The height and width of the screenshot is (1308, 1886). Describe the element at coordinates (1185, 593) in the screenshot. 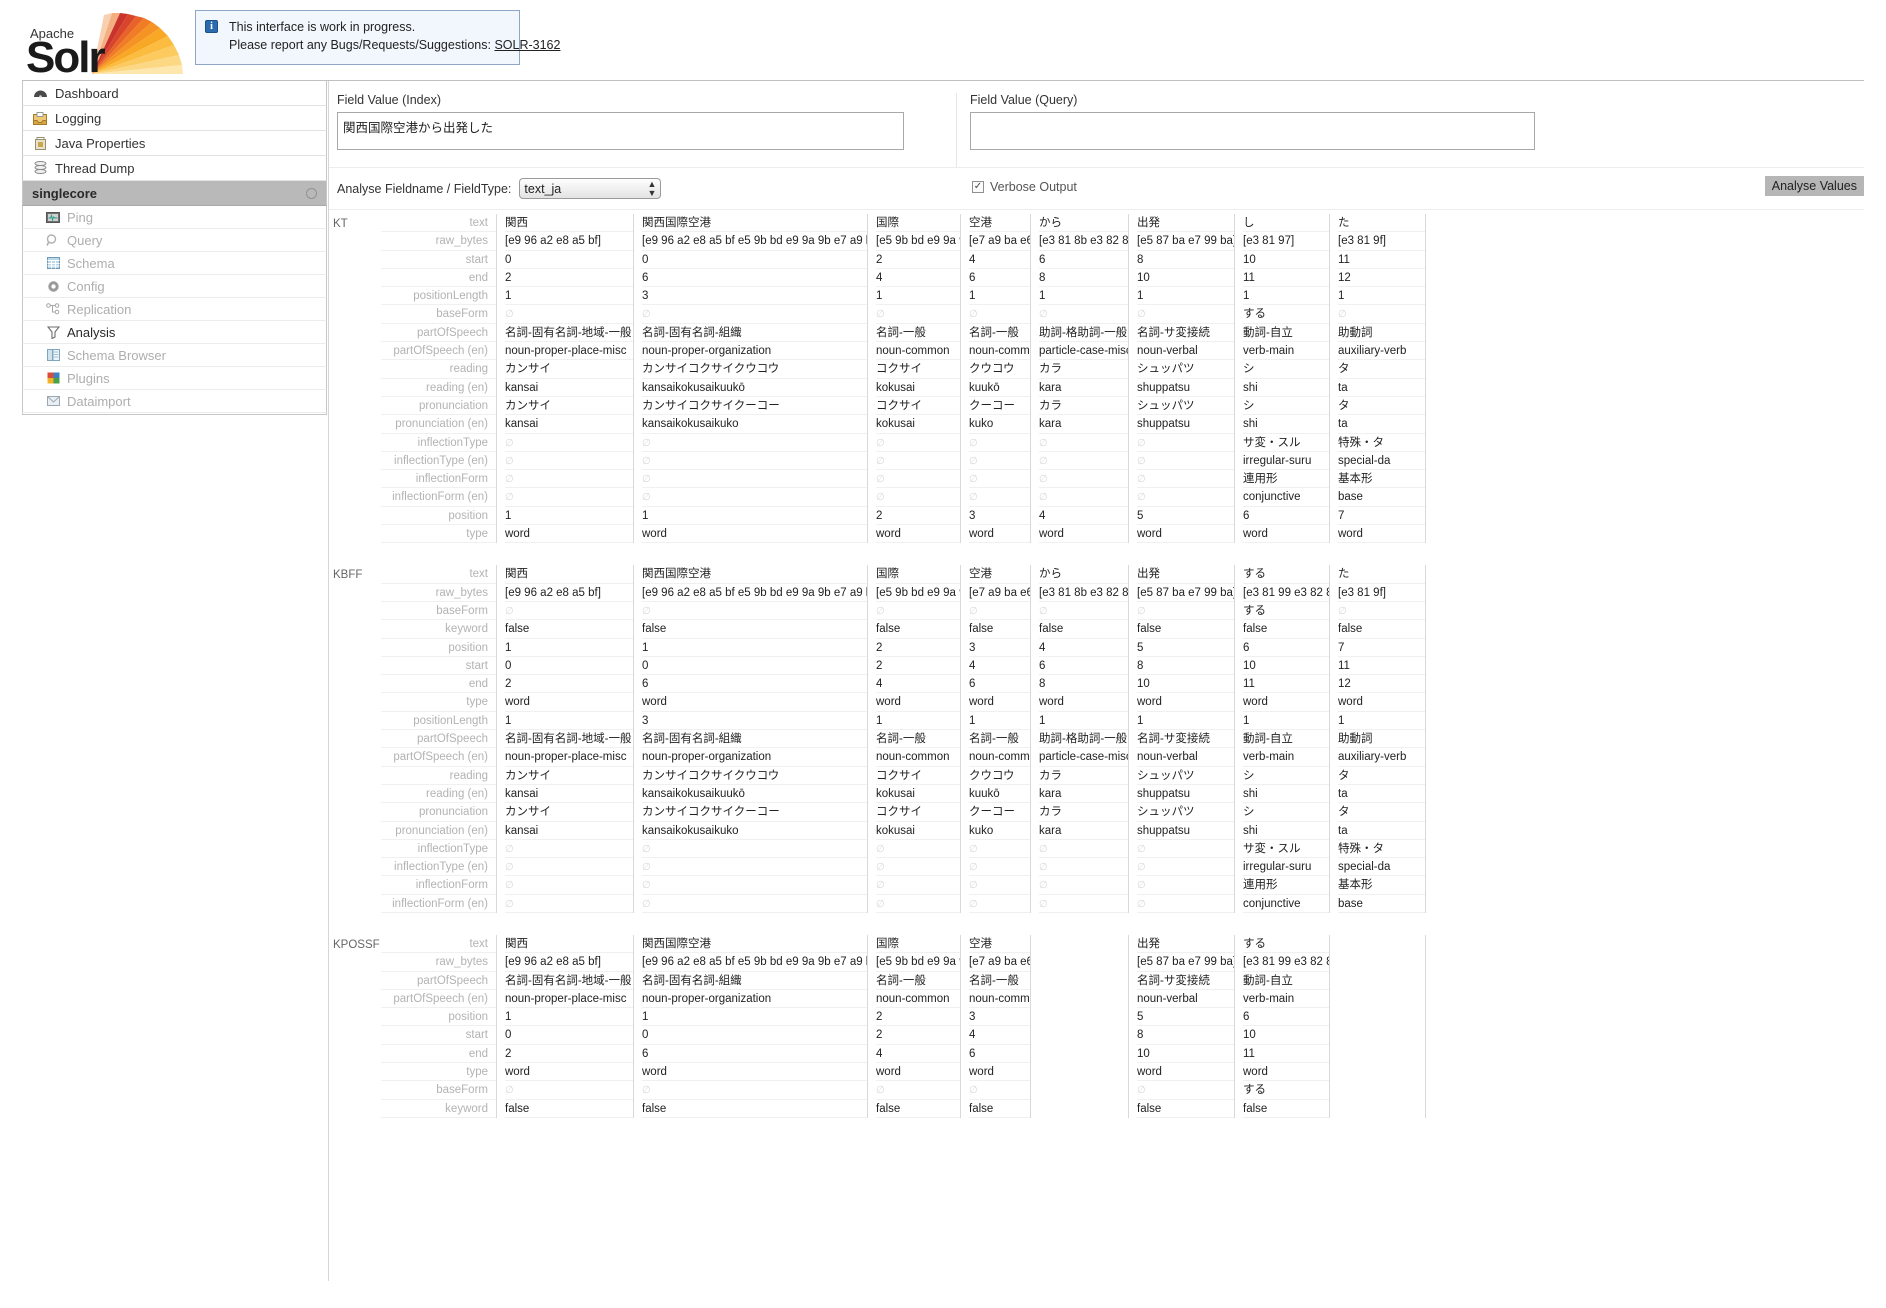

I see `token-value: [e5 87 ba e7 99 ba]` at that location.